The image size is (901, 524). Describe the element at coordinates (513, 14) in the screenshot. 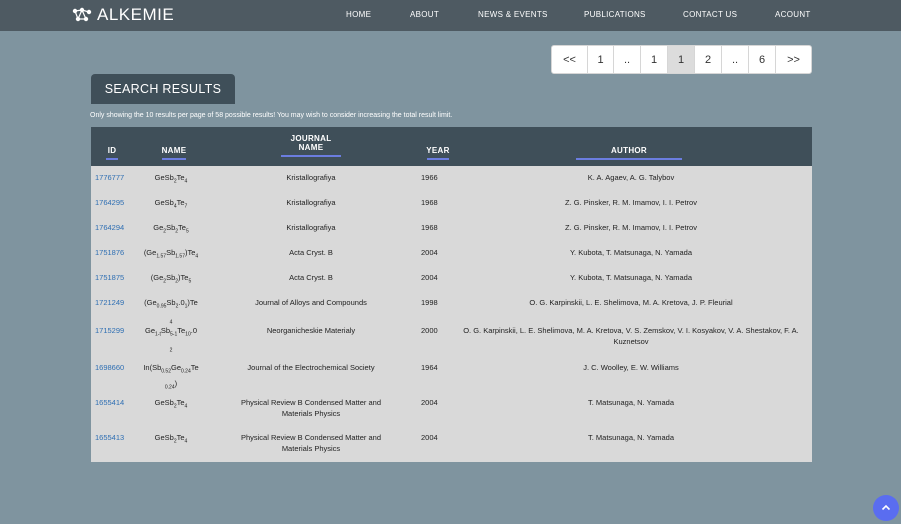

I see `nav-news-events: NEWS & EVENTS` at that location.